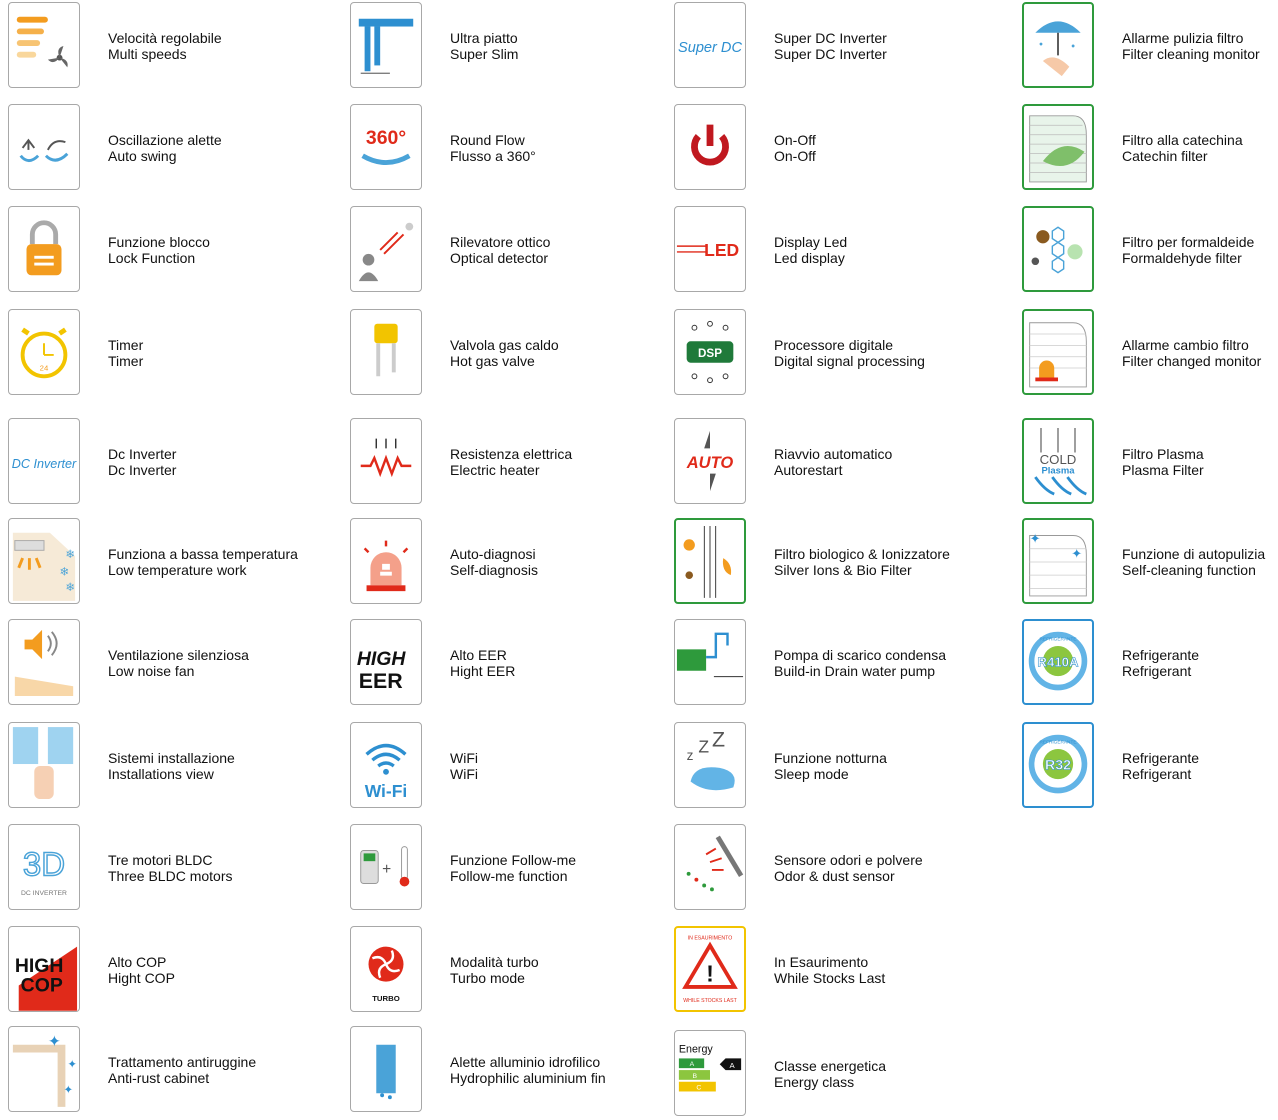  Describe the element at coordinates (710, 867) in the screenshot. I see `odor-sensor-icon` at that location.